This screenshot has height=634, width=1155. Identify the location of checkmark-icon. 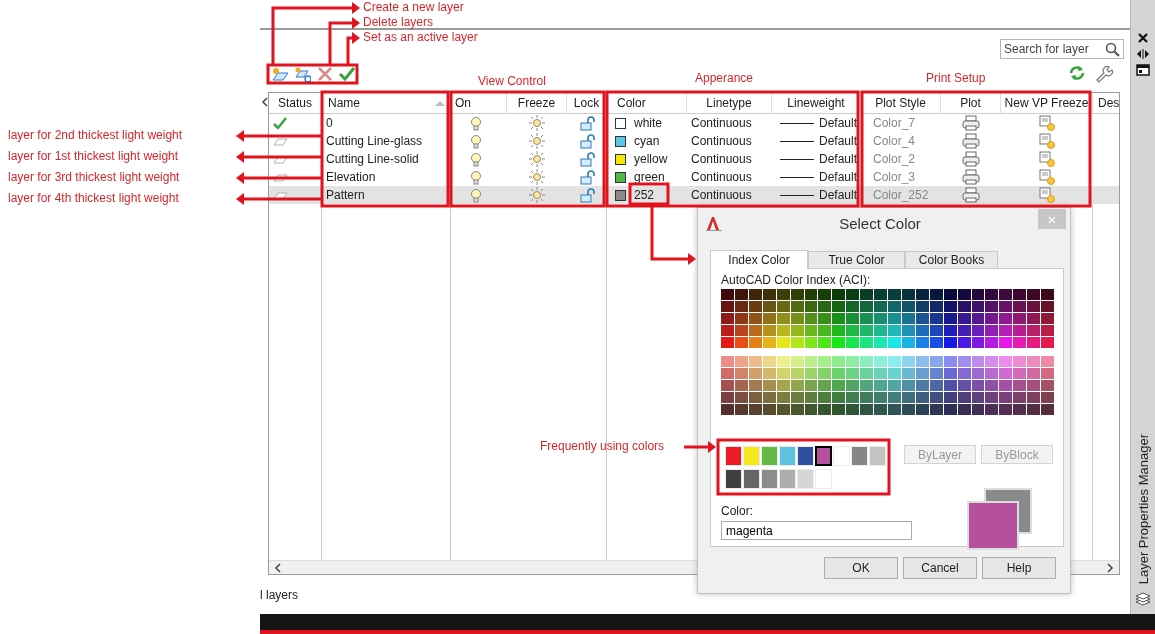
(347, 74).